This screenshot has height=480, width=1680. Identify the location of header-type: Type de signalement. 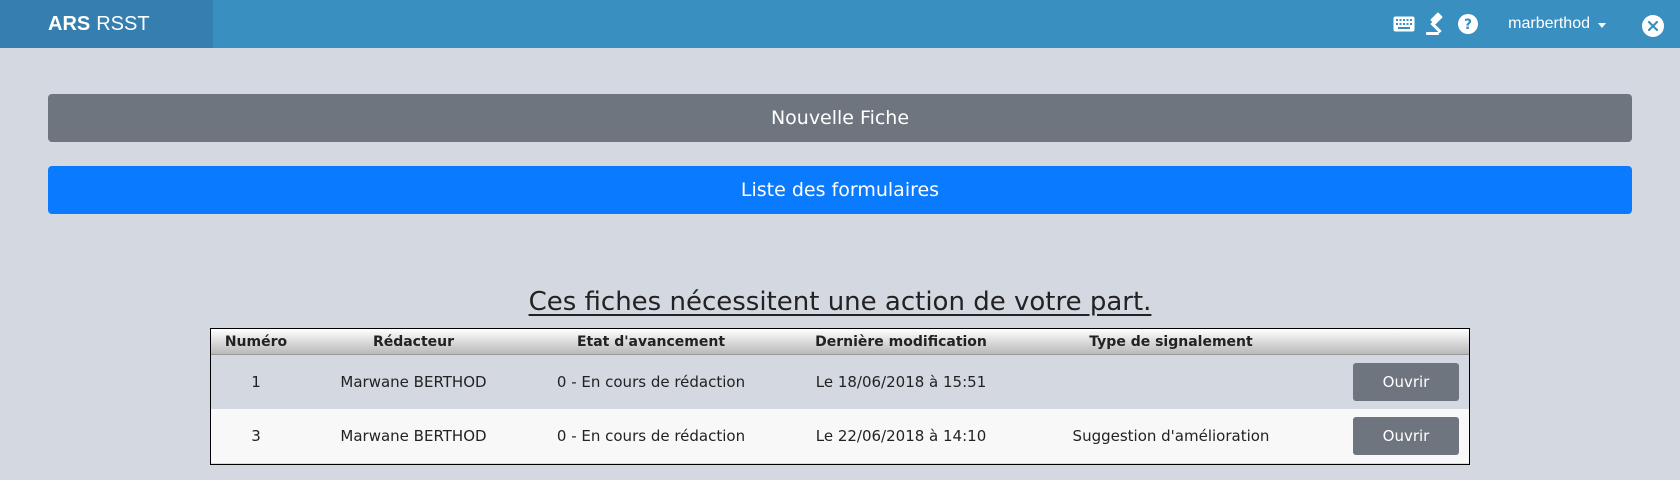
(1171, 342).